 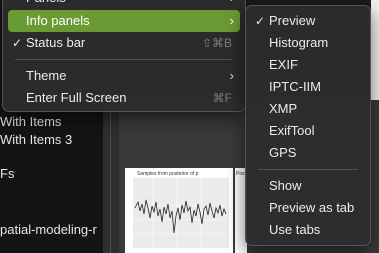 I want to click on splitter, so click(x=111, y=176).